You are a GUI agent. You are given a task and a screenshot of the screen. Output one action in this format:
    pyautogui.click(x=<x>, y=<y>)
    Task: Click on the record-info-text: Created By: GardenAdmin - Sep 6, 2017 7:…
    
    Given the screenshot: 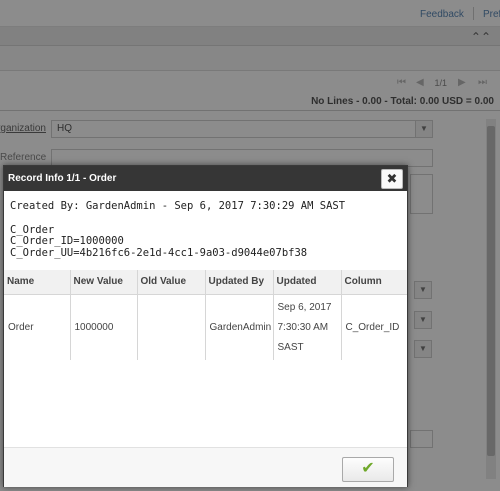 What is the action you would take?
    pyautogui.click(x=178, y=229)
    